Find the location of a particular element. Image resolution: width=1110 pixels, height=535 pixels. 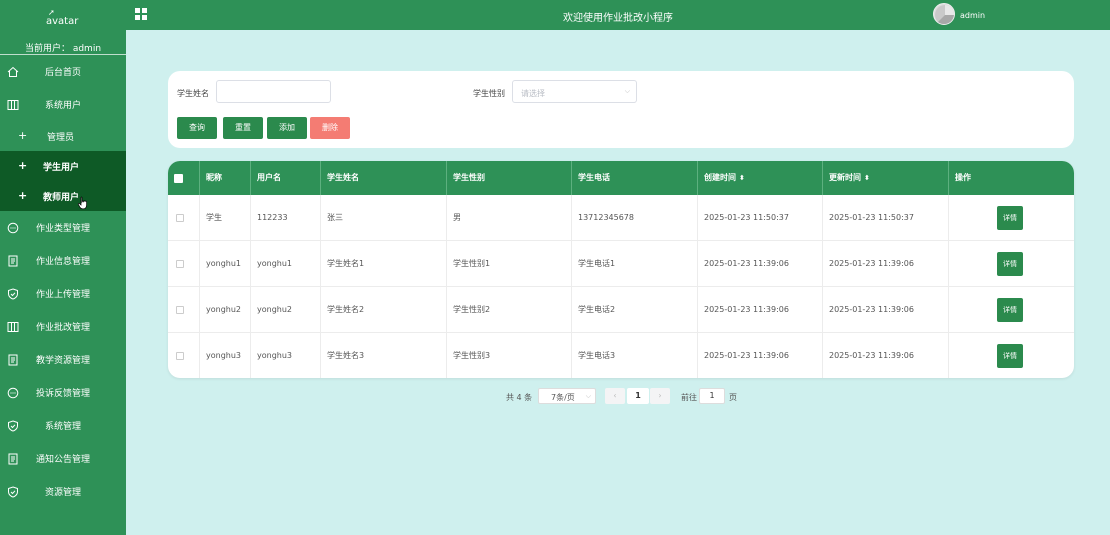

cell-student-phone: 学生电话1 is located at coordinates (635, 263).